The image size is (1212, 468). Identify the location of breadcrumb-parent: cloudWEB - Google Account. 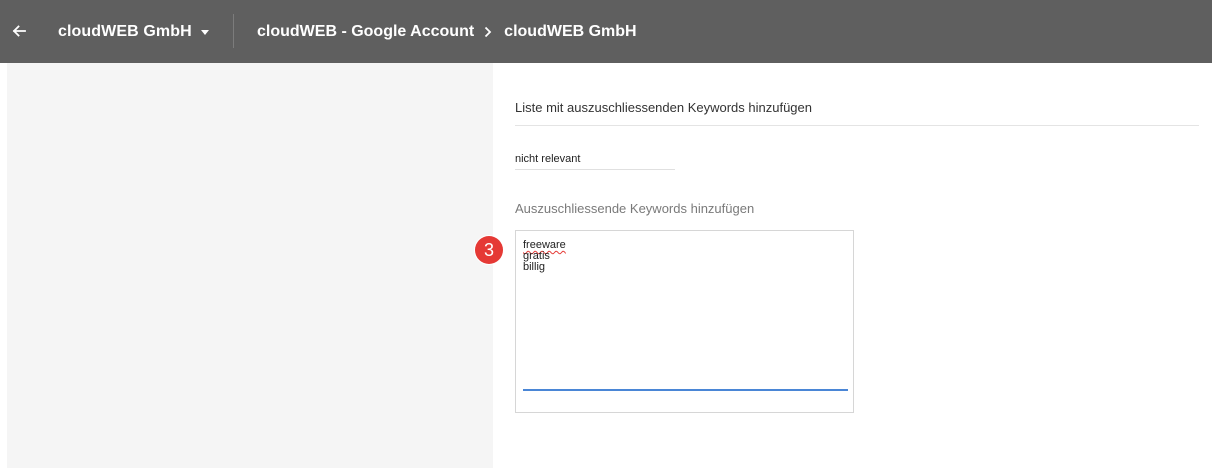
(365, 32).